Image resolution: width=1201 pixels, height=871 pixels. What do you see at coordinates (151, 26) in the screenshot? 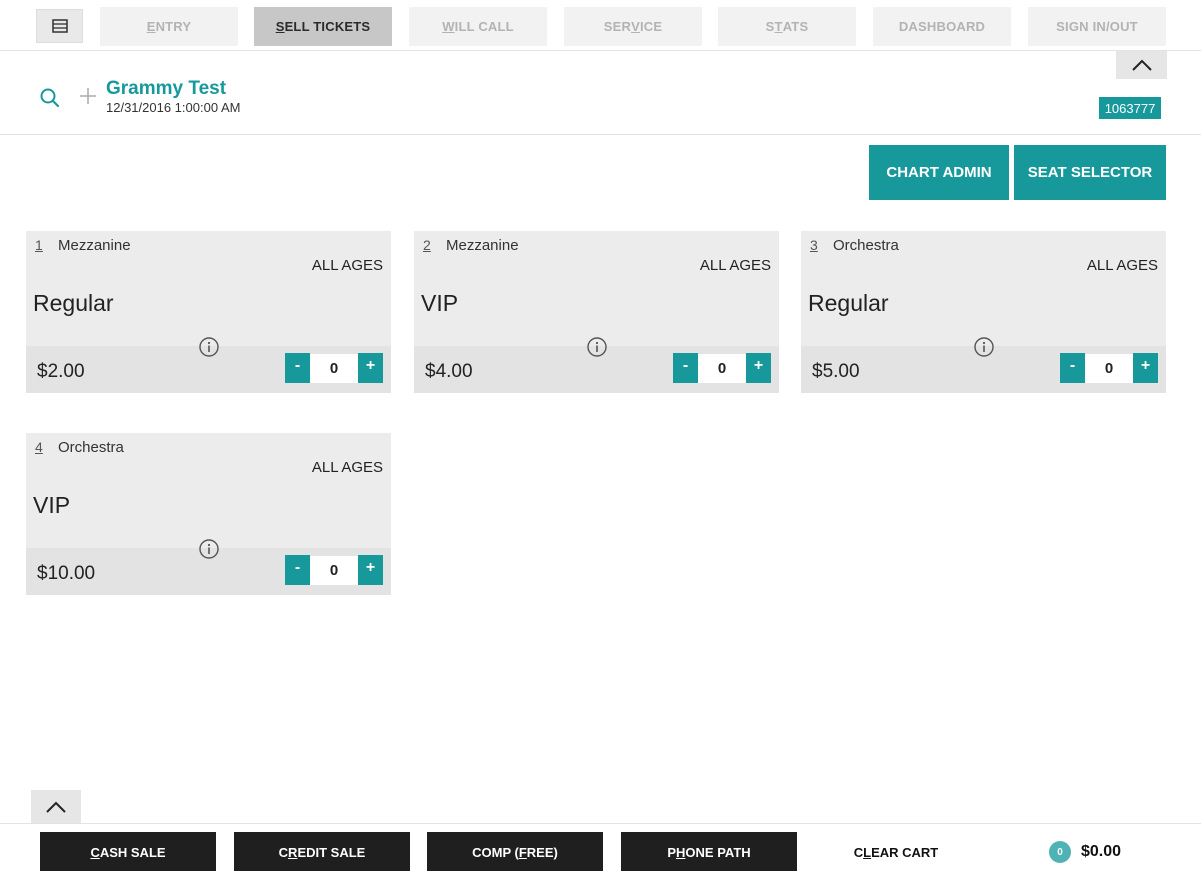
I see `tab-hotkey: E` at bounding box center [151, 26].